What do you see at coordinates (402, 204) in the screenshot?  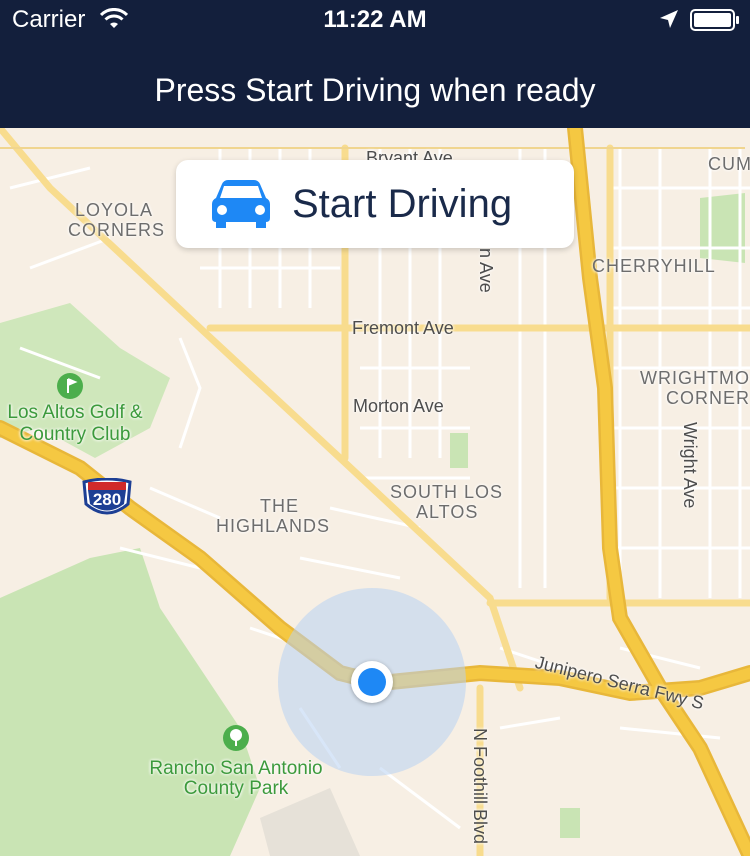 I see `start-driving-label: Start Driving` at bounding box center [402, 204].